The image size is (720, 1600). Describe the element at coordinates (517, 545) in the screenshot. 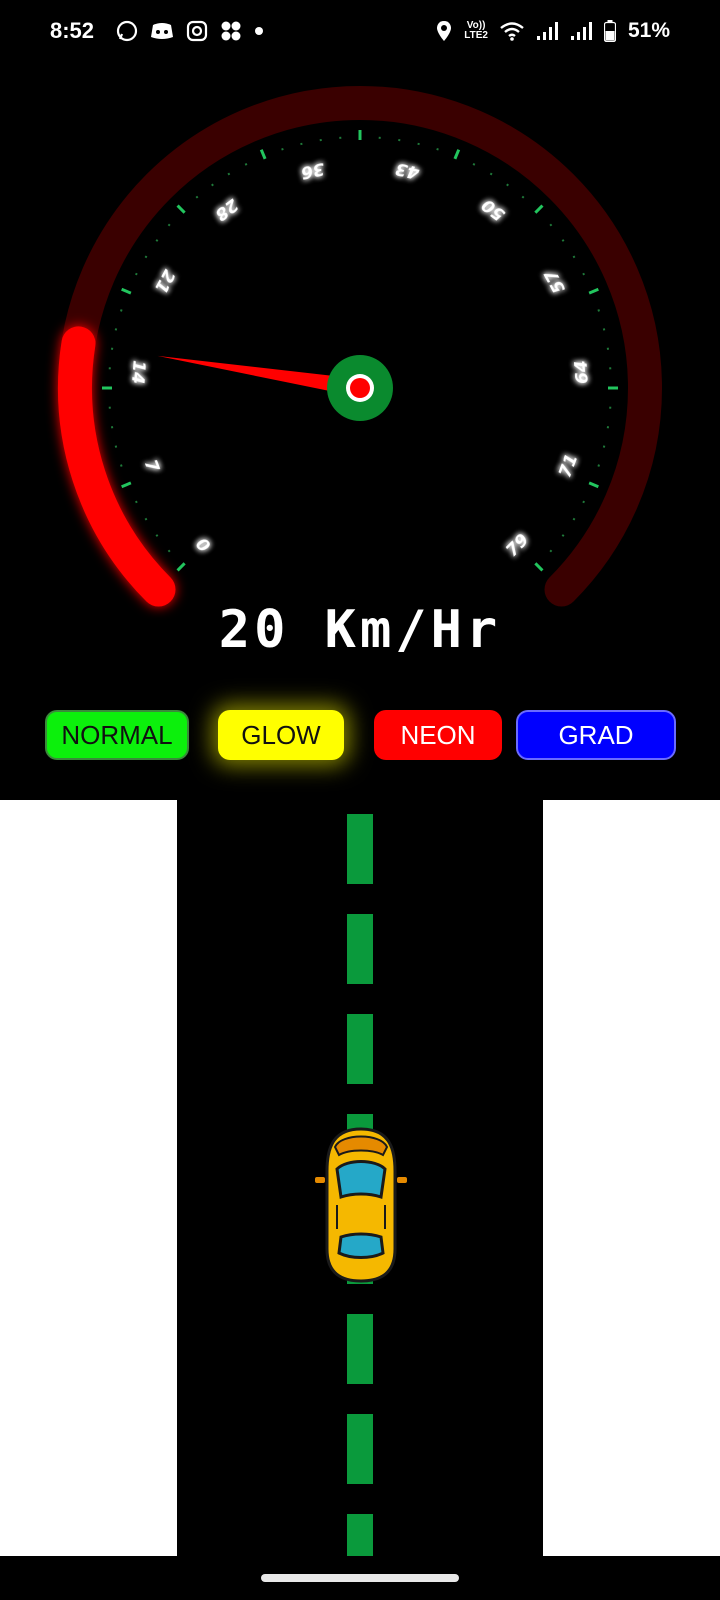

I see `gauge-tick-label: 79` at that location.